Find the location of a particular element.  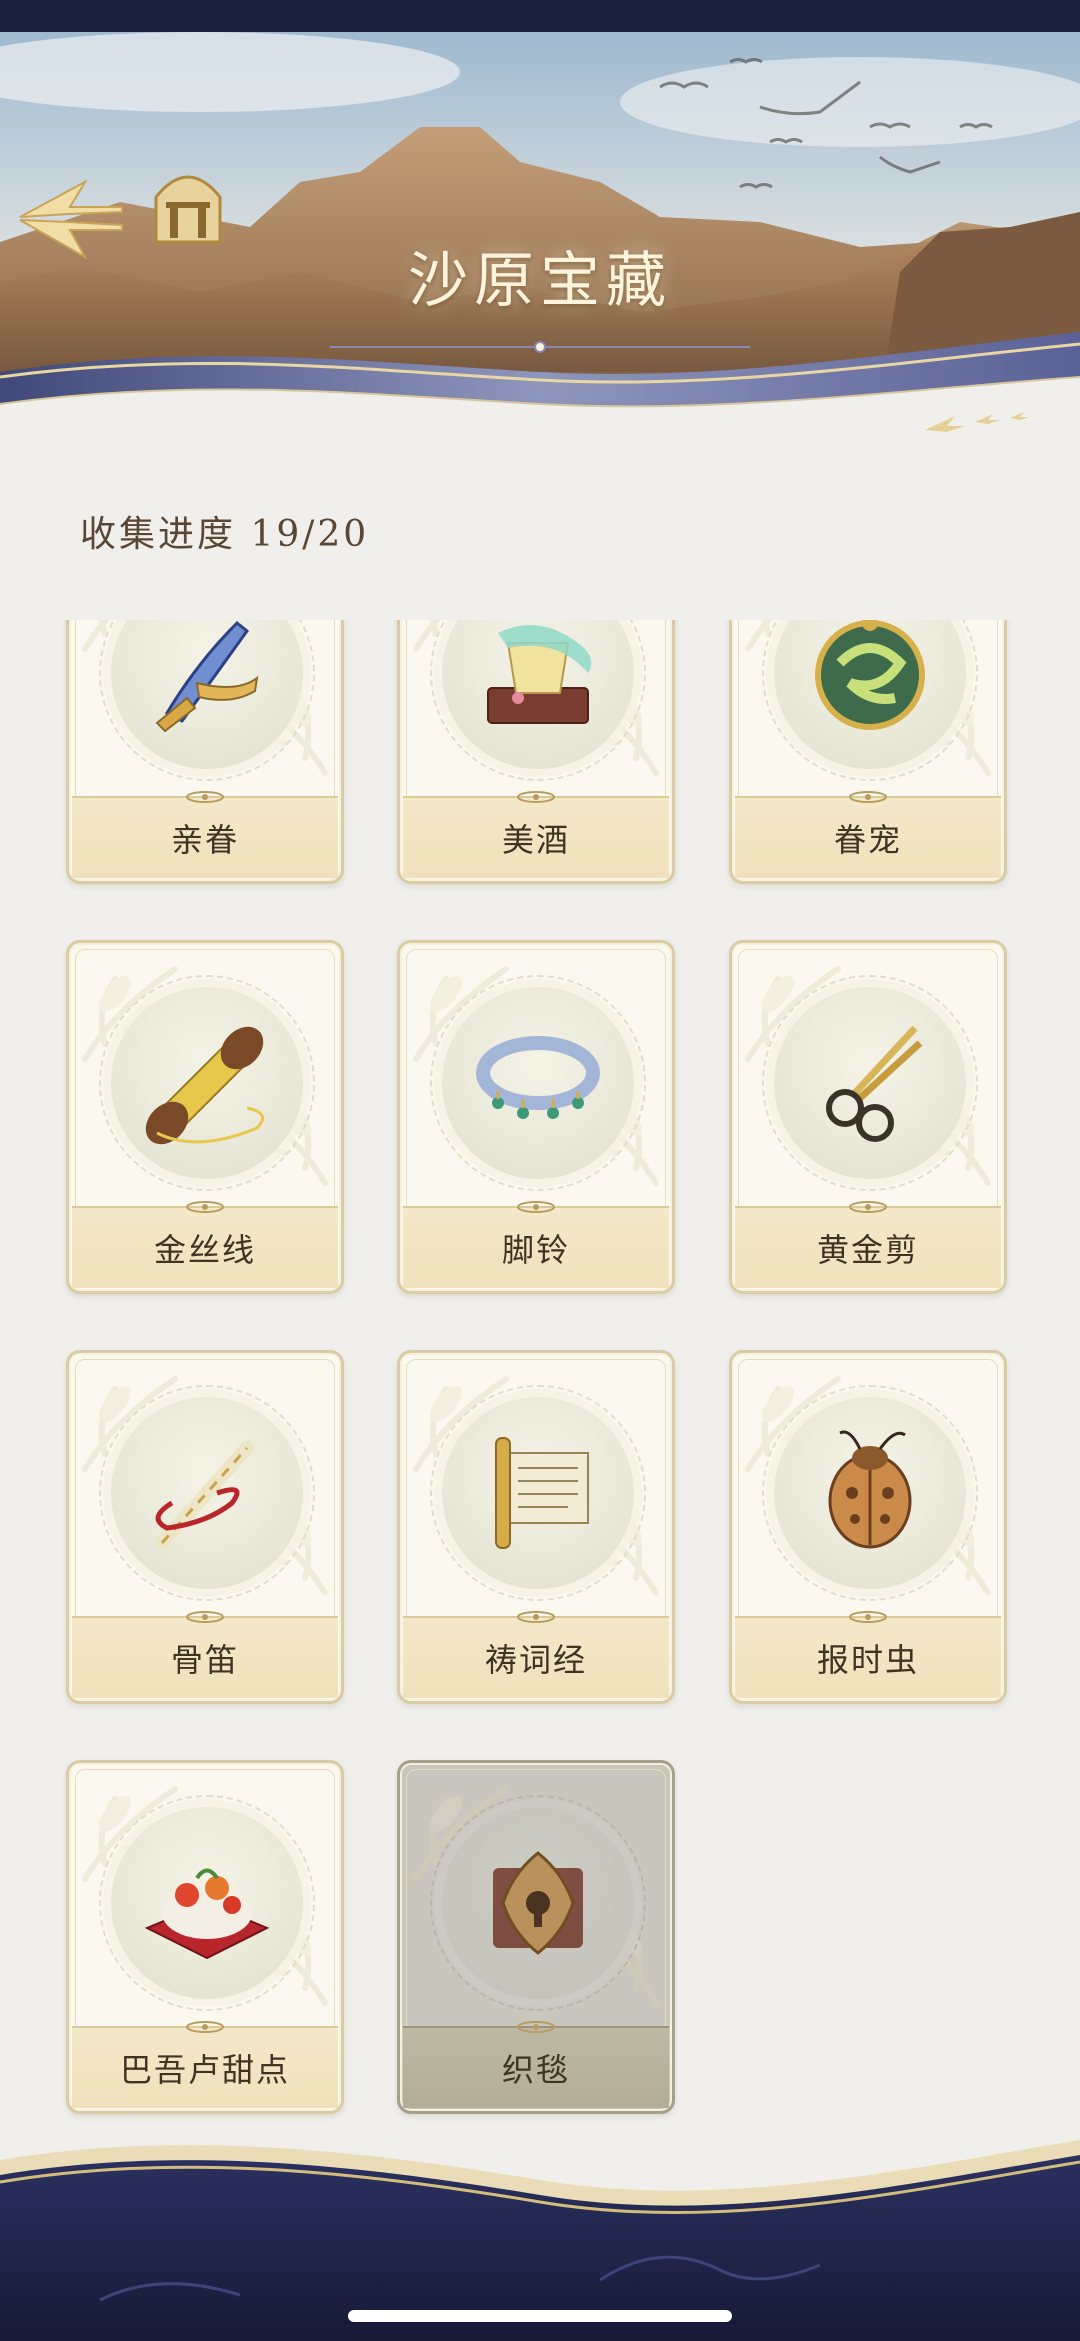

item-name: 报时虫 is located at coordinates (867, 1660).